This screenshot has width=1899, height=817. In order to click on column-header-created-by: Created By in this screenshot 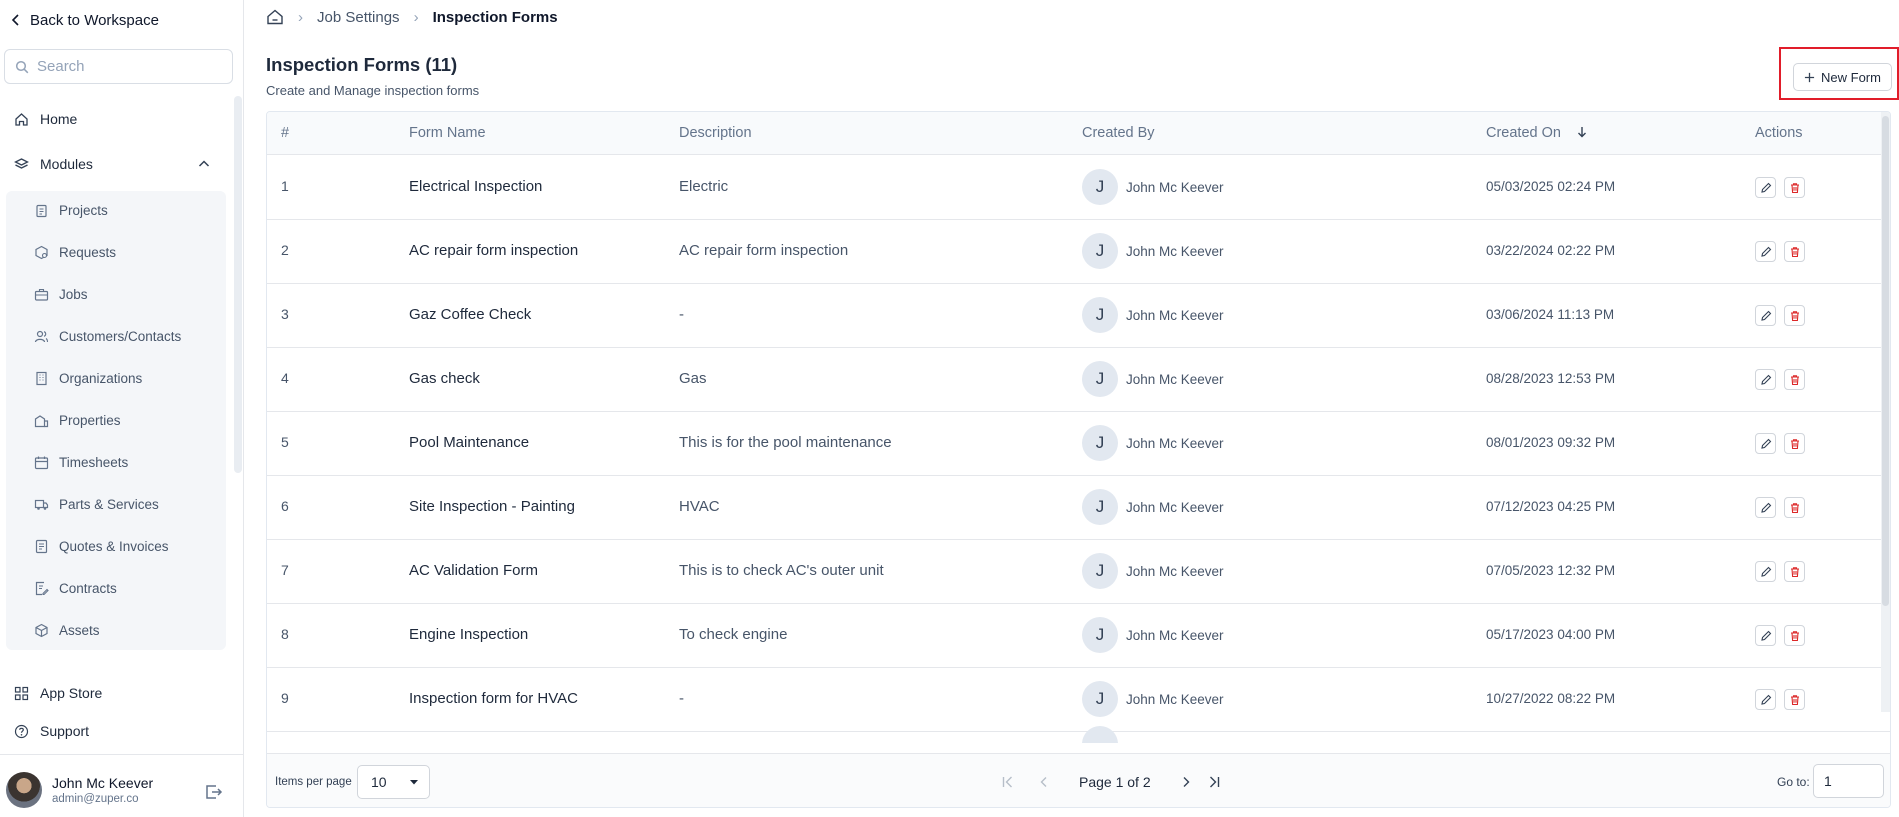, I will do `click(1118, 133)`.